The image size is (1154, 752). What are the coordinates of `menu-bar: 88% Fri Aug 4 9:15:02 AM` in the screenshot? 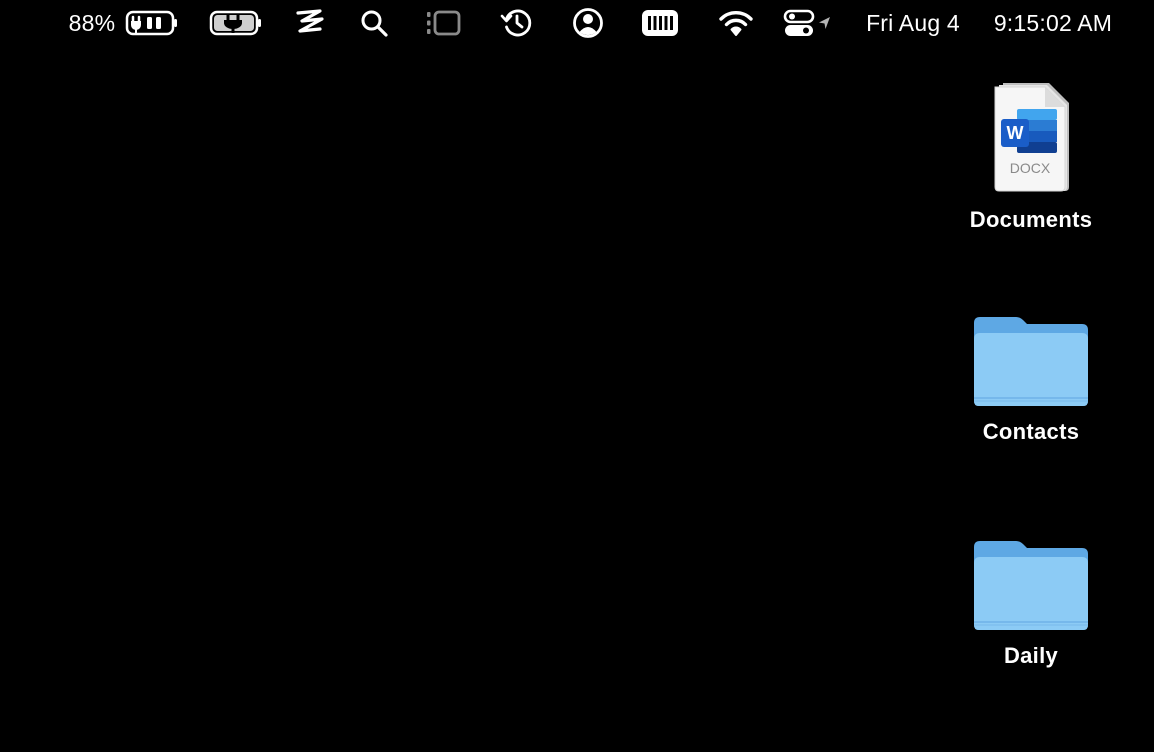 It's located at (577, 23).